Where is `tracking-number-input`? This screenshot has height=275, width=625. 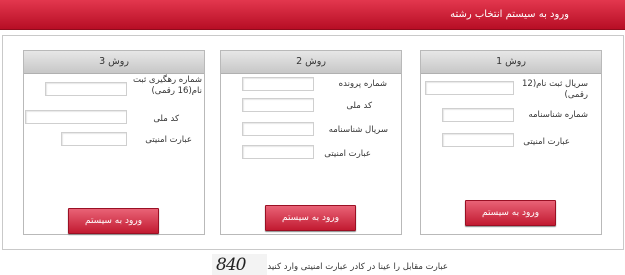 tracking-number-input is located at coordinates (86, 89).